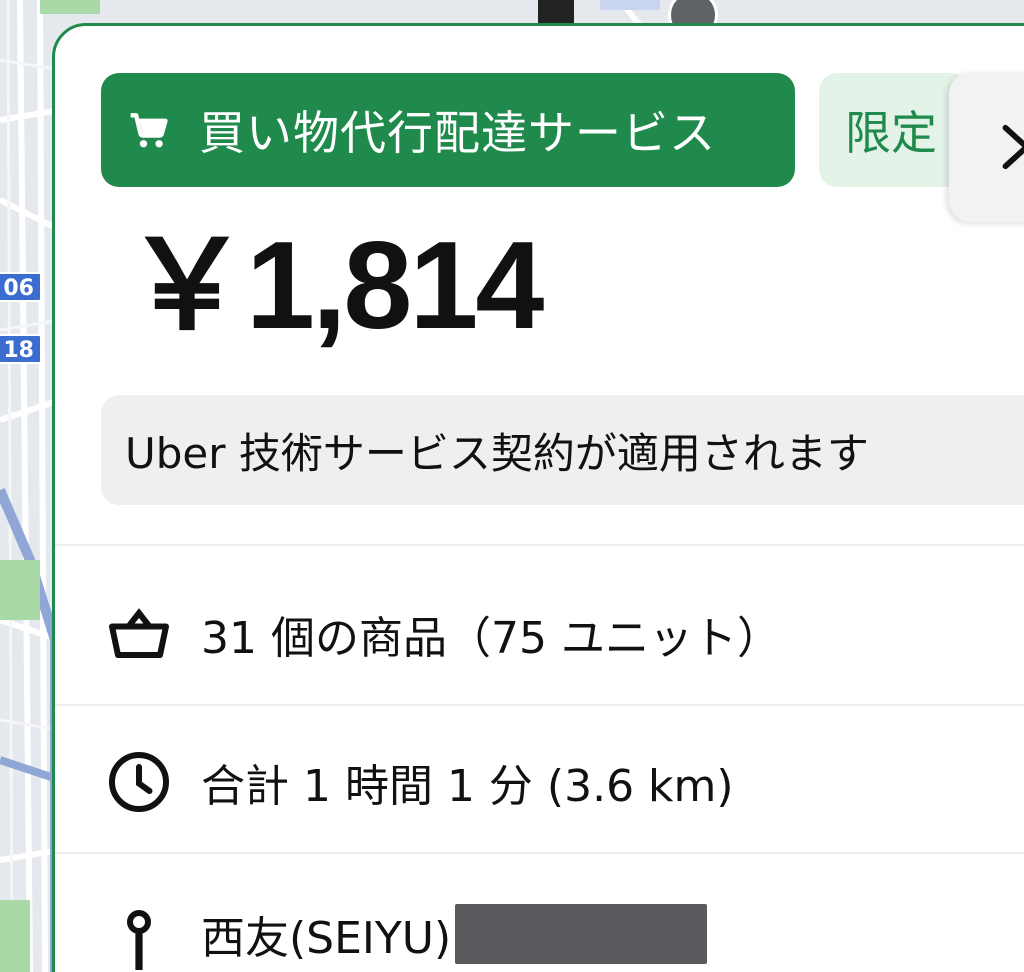  Describe the element at coordinates (139, 633) in the screenshot. I see `basket-icon` at that location.